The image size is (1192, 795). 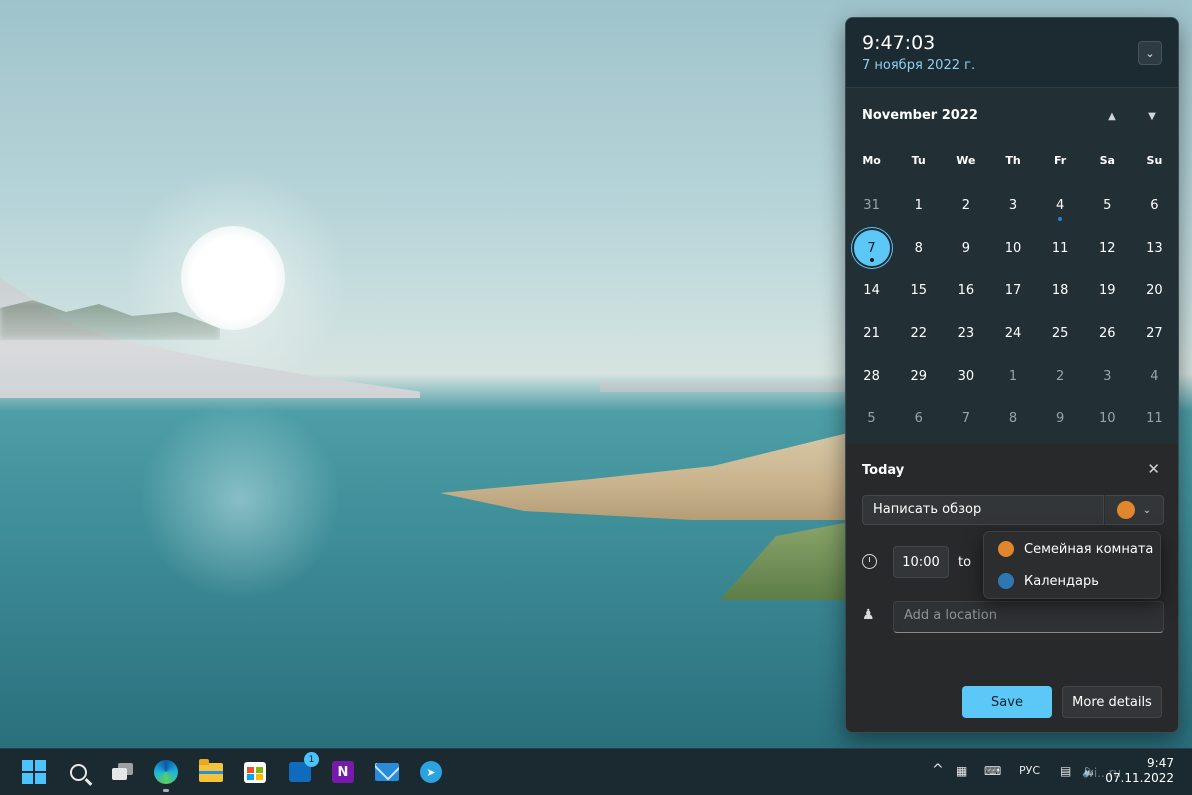 I want to click on weekday-label: Su, so click(x=1154, y=160).